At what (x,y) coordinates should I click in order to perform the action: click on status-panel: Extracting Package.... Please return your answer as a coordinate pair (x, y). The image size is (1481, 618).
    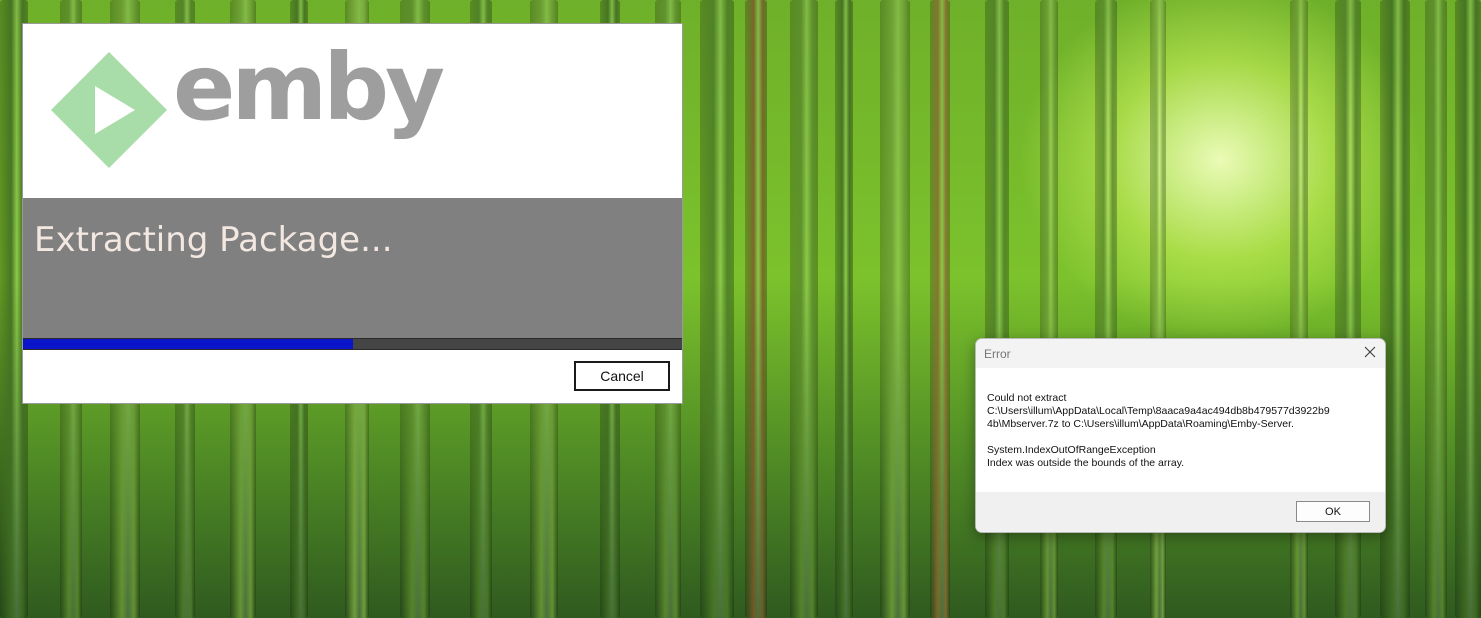
    Looking at the image, I should click on (352, 268).